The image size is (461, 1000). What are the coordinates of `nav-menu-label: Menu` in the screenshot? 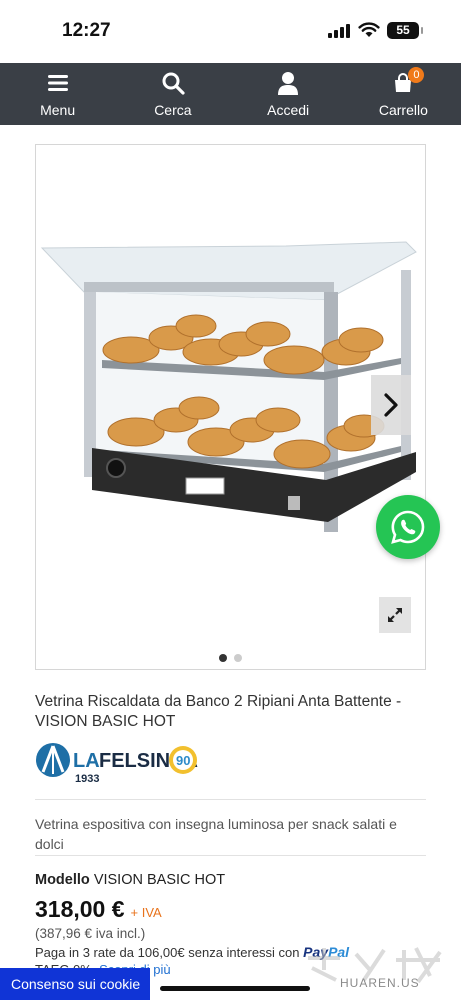 It's located at (58, 110).